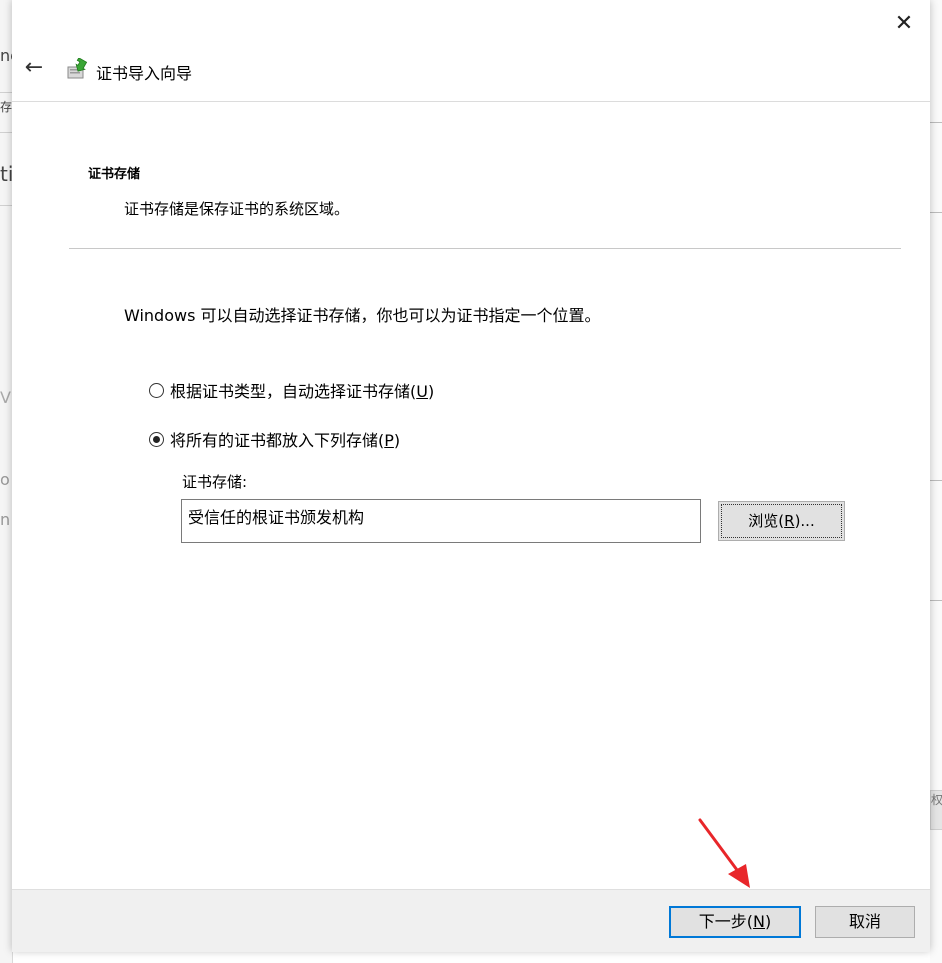 The image size is (942, 963). What do you see at coordinates (362, 315) in the screenshot?
I see `intro-text: Windows 可以自动选择证书存储，你也可以为证书指定一个位置。` at bounding box center [362, 315].